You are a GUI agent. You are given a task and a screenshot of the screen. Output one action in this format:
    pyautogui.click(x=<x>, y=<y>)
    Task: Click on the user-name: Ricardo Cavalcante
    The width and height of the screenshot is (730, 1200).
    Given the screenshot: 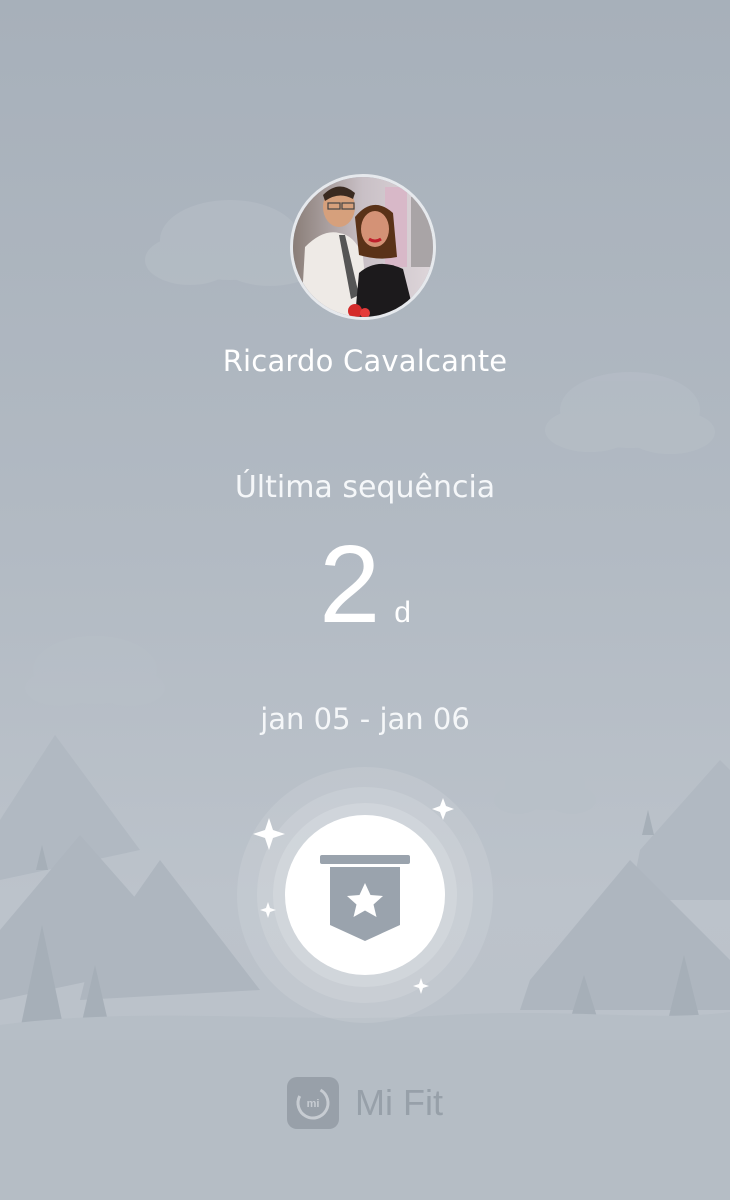 What is the action you would take?
    pyautogui.click(x=365, y=361)
    